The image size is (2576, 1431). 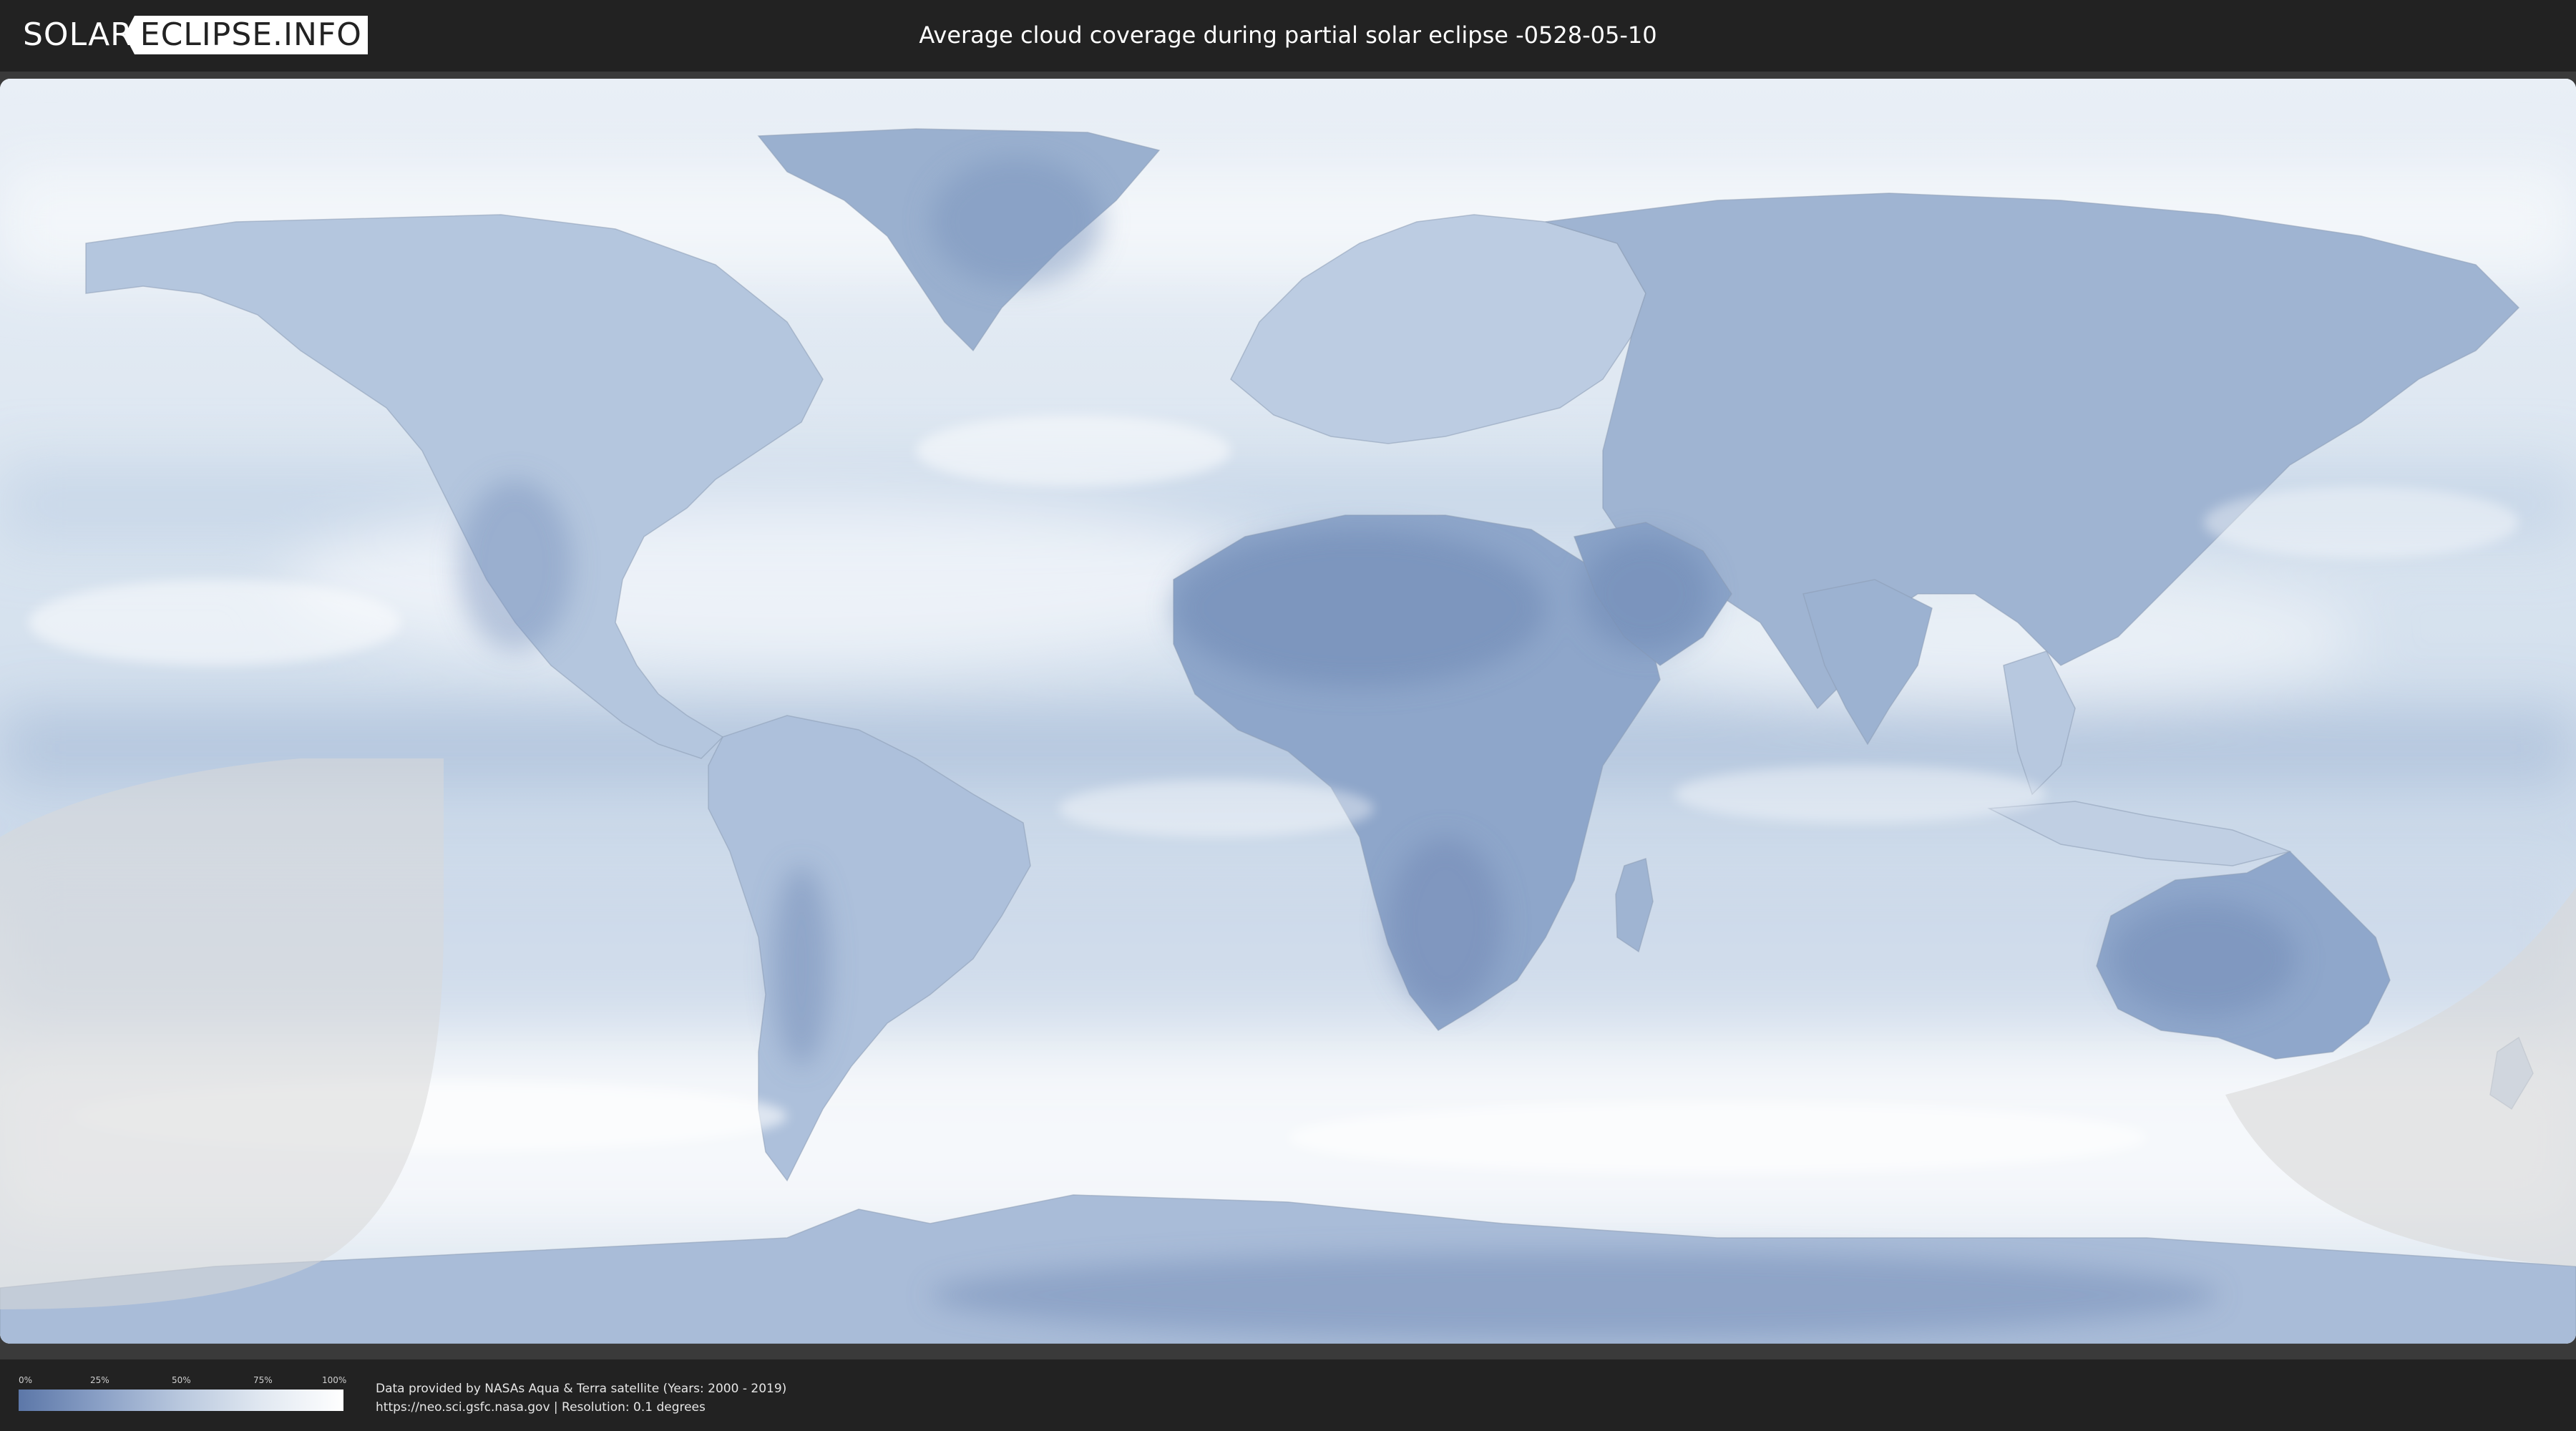 I want to click on antarctica-clear, so click(x=1574, y=1295).